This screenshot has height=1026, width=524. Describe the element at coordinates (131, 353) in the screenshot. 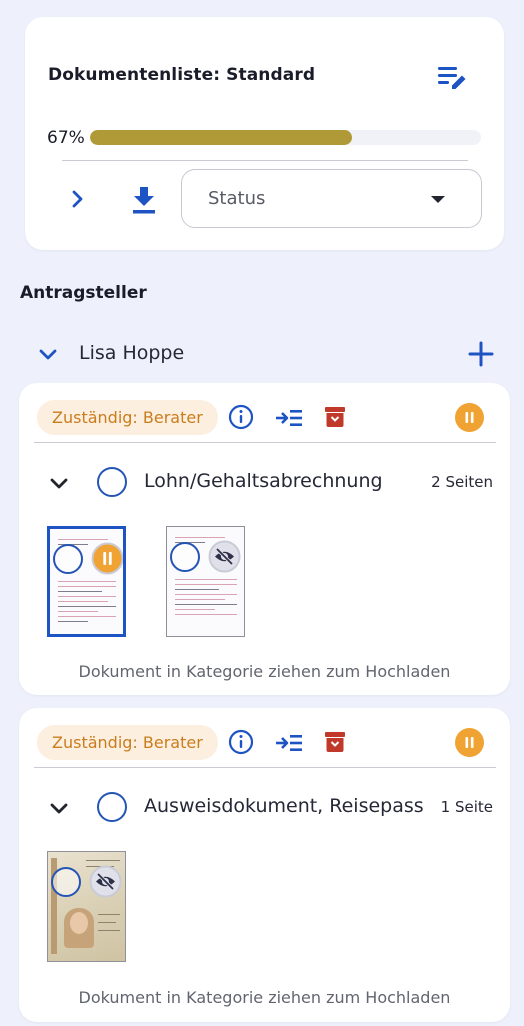

I see `applicant-name: Lisa Hoppe` at that location.